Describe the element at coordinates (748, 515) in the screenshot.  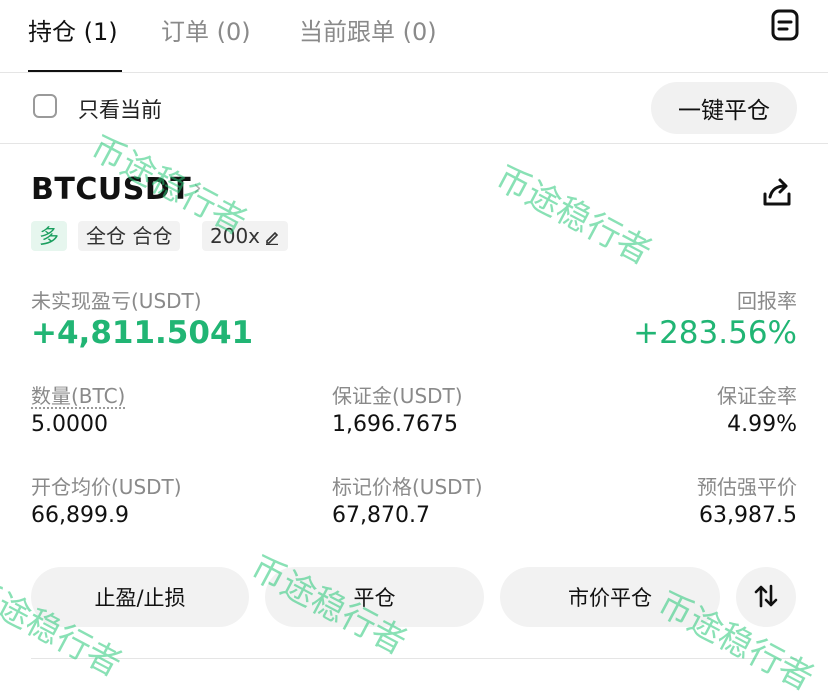
I see `liquidation-price-value: 63,987.5` at that location.